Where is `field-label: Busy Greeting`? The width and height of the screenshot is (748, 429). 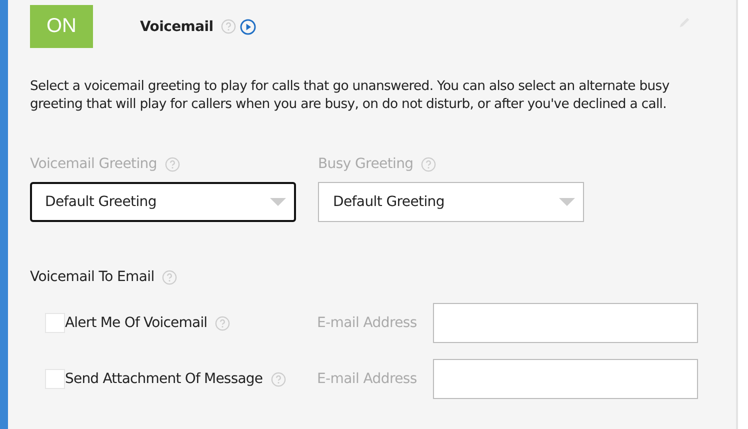
field-label: Busy Greeting is located at coordinates (366, 164).